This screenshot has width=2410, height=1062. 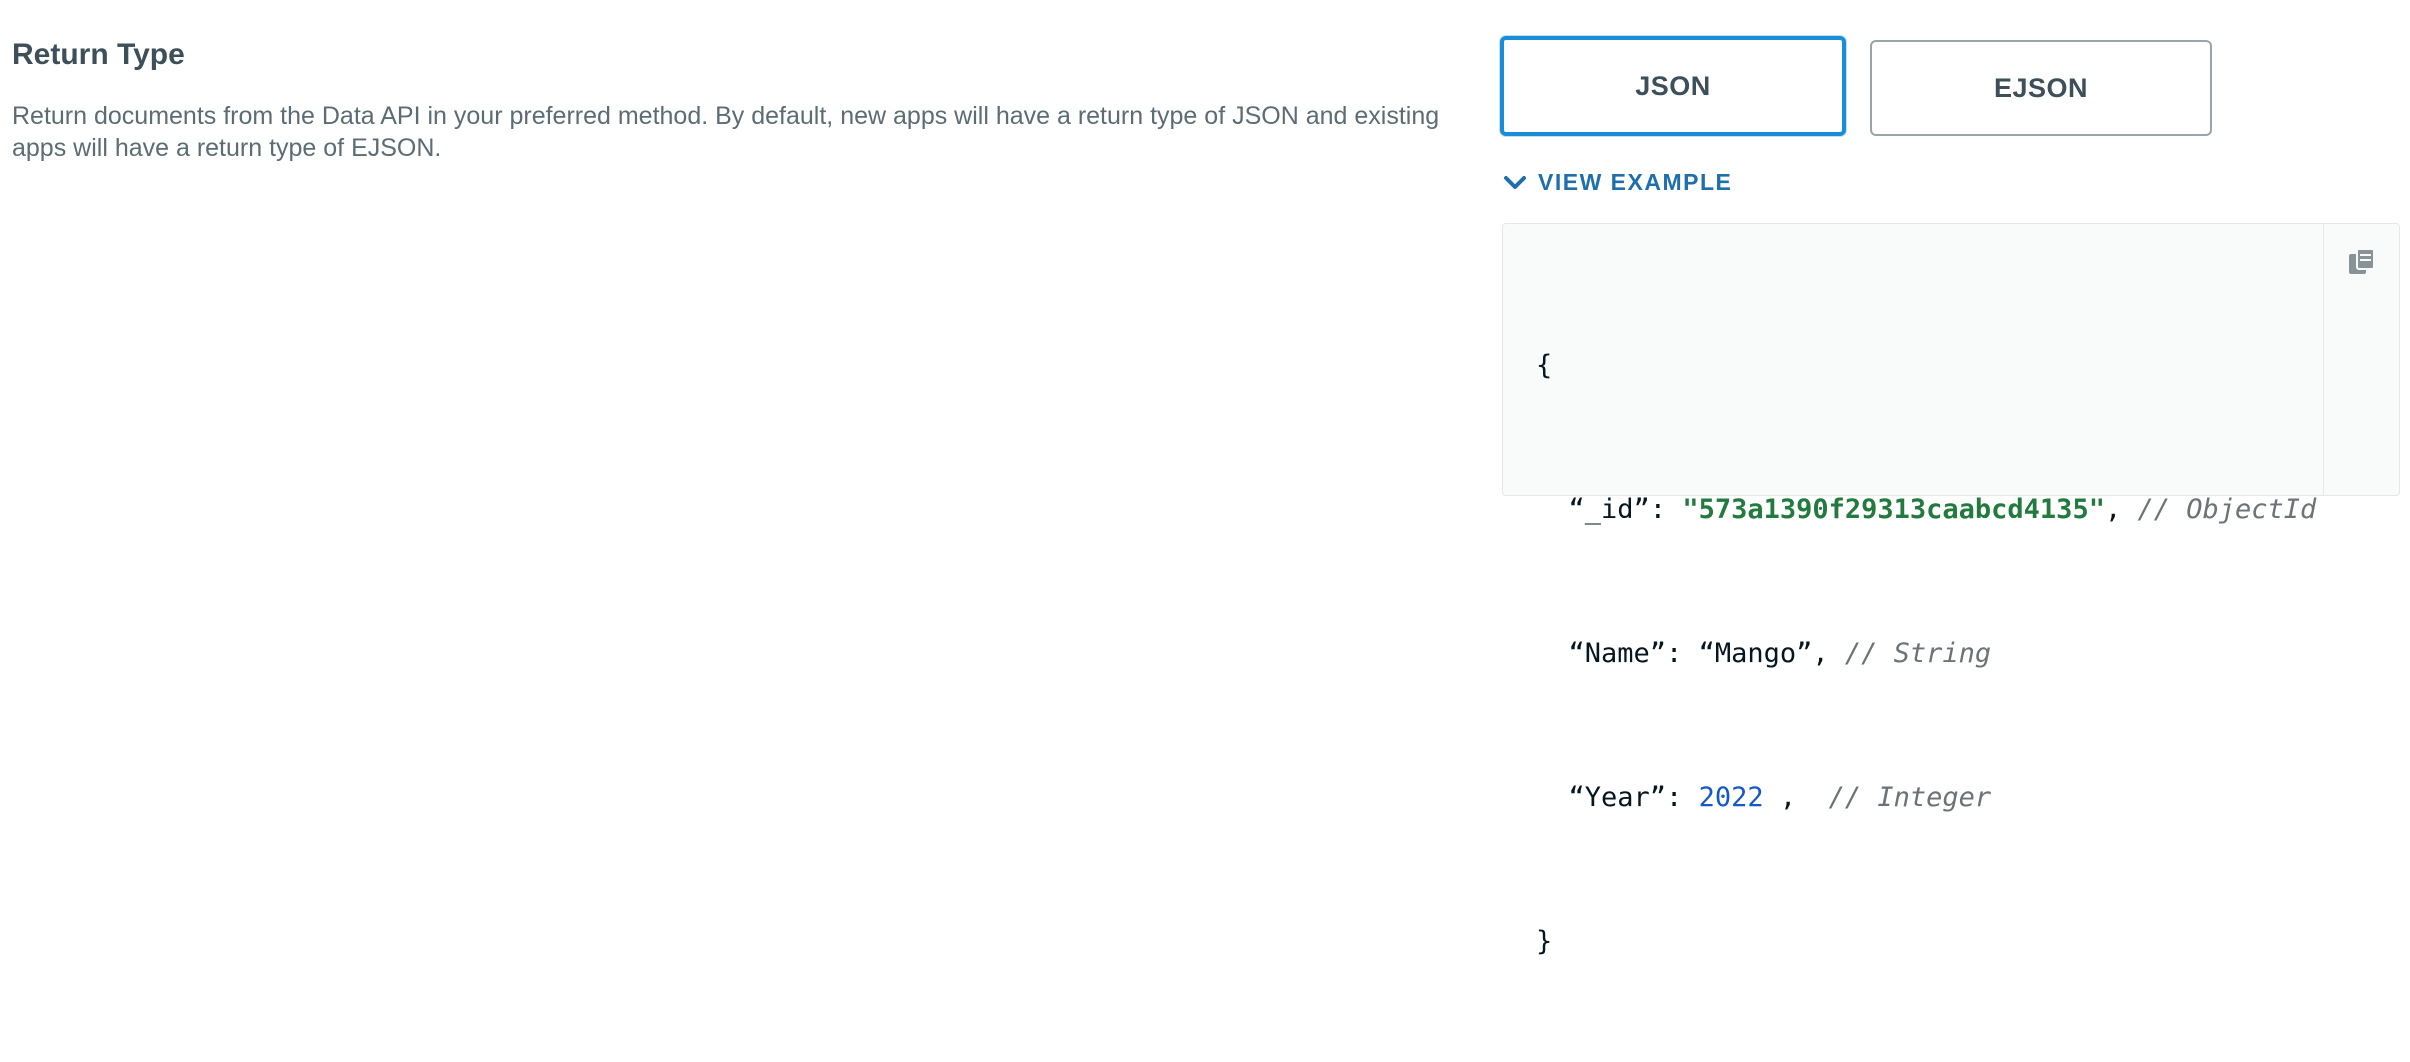 What do you see at coordinates (98, 54) in the screenshot?
I see `section-title: Return Type` at bounding box center [98, 54].